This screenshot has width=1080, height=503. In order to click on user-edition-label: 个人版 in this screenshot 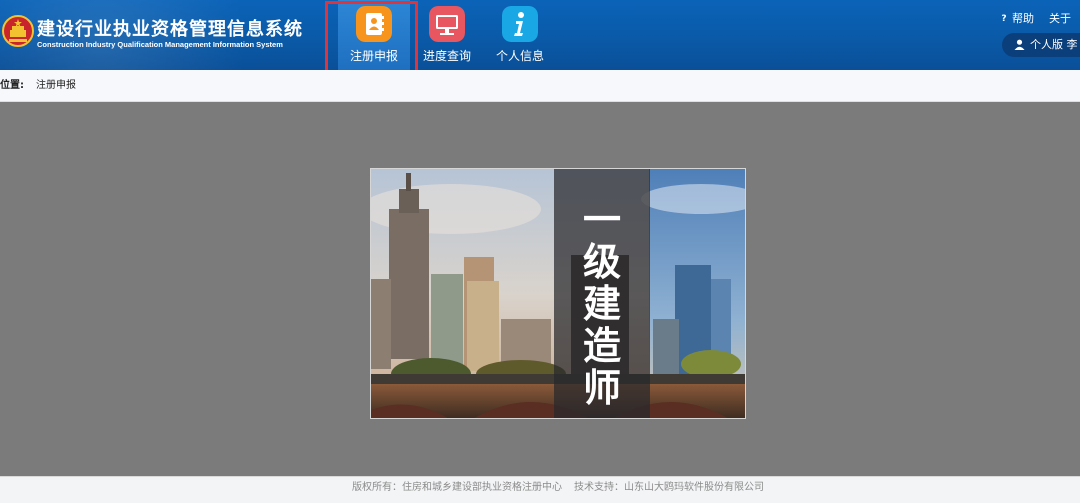, I will do `click(1046, 44)`.